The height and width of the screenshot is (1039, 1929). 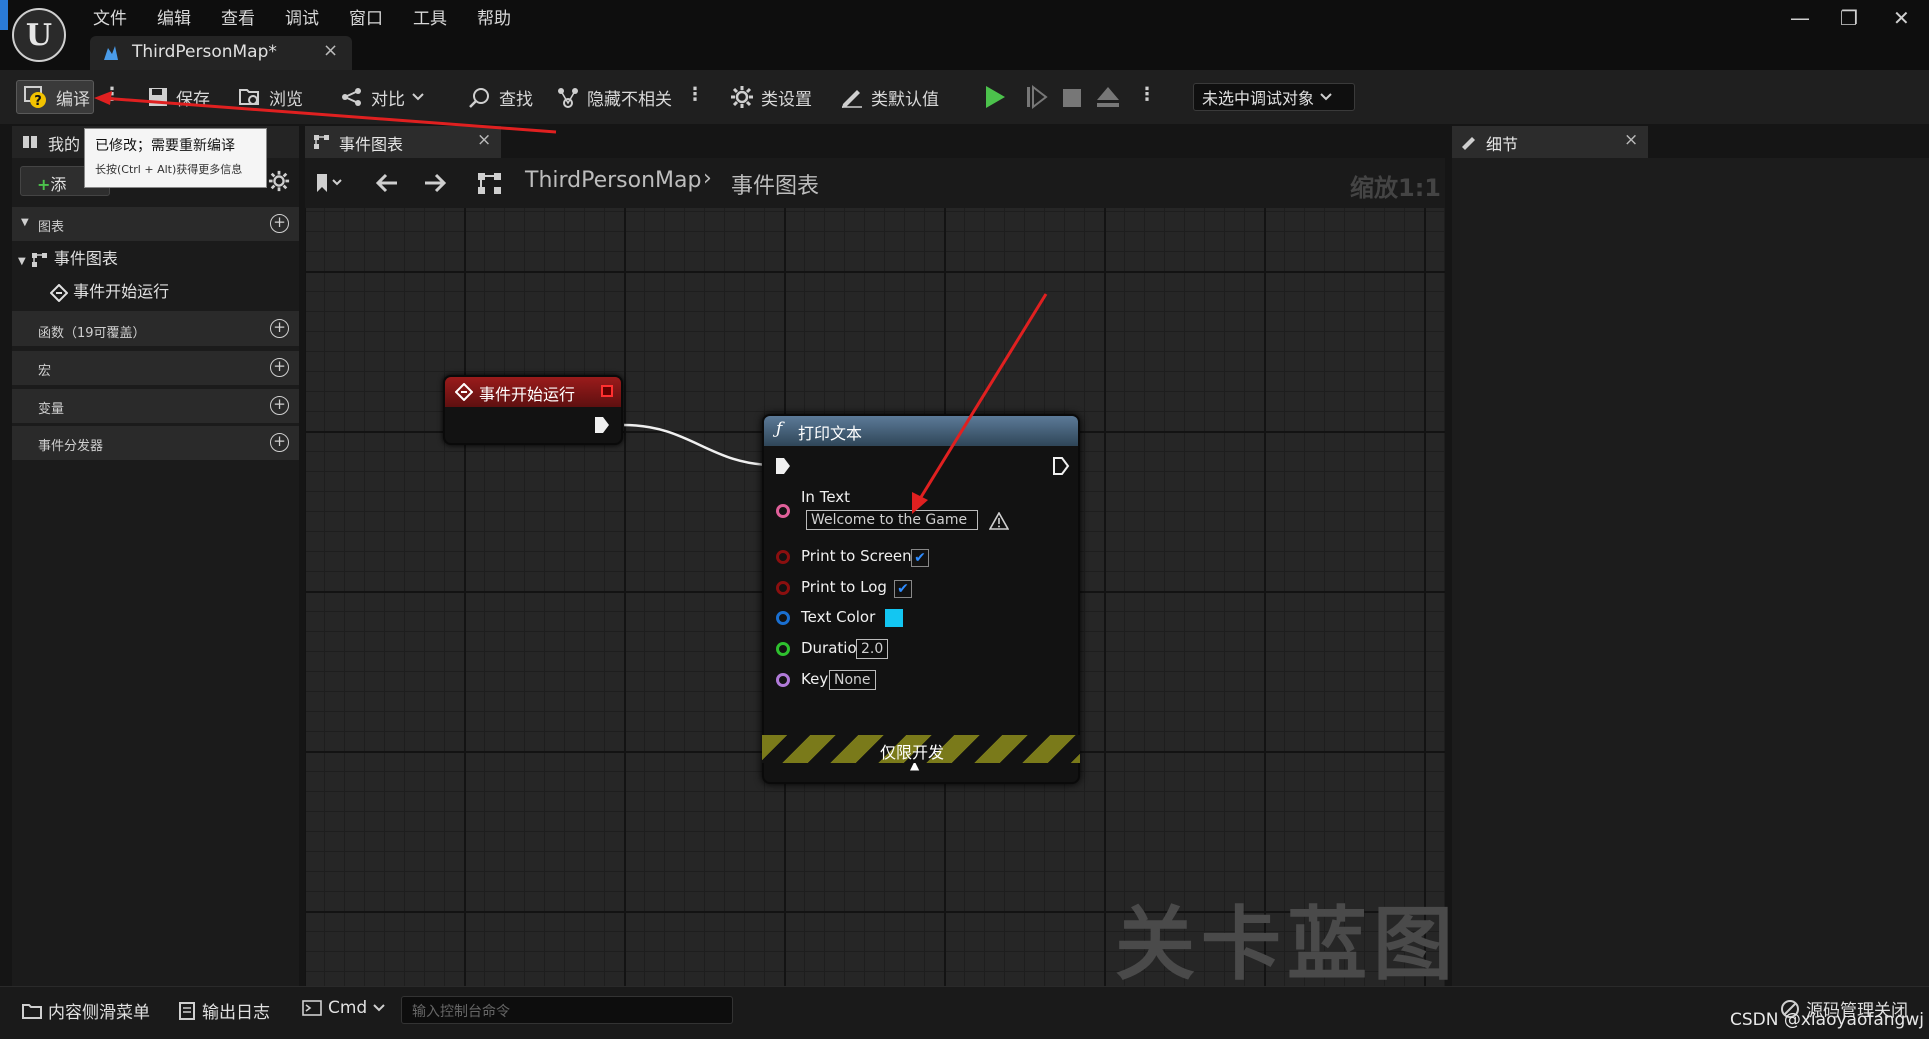 What do you see at coordinates (22, 261) in the screenshot?
I see `expand-arrow-icon: ▼` at bounding box center [22, 261].